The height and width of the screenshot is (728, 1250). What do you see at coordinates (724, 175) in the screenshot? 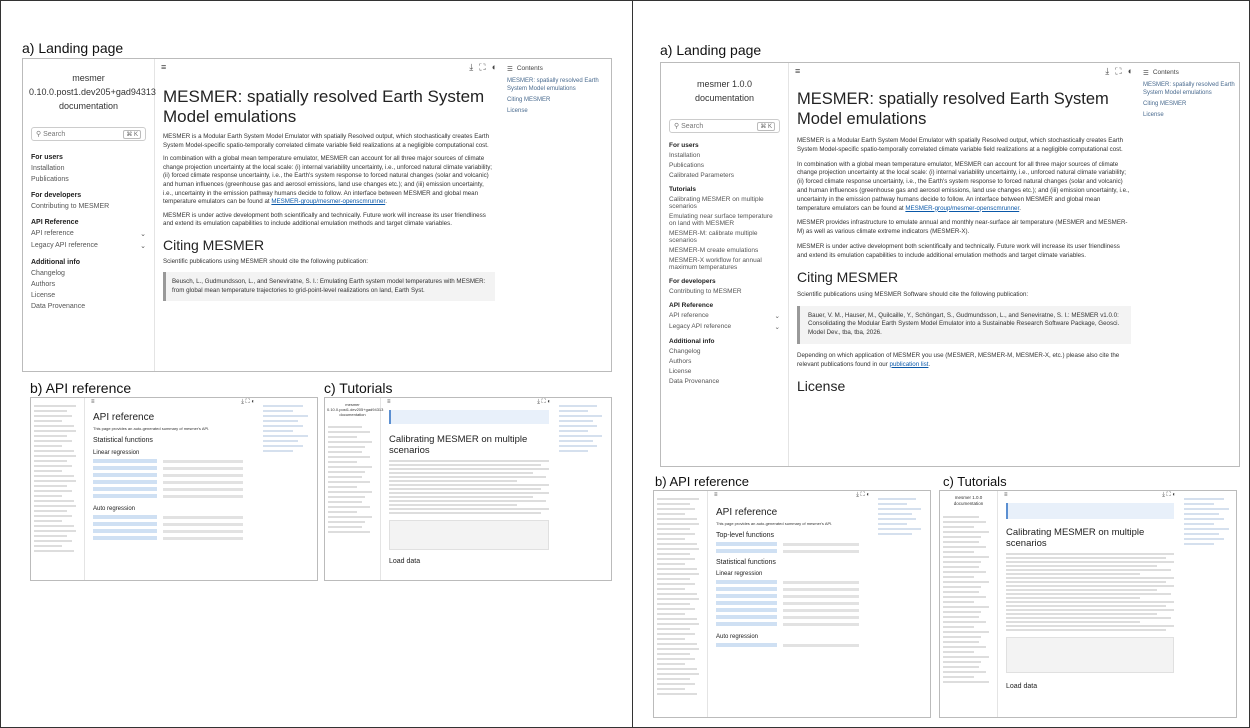
I see `sidebar-item-calibrated-parameters: Calibrated Parameters` at bounding box center [724, 175].